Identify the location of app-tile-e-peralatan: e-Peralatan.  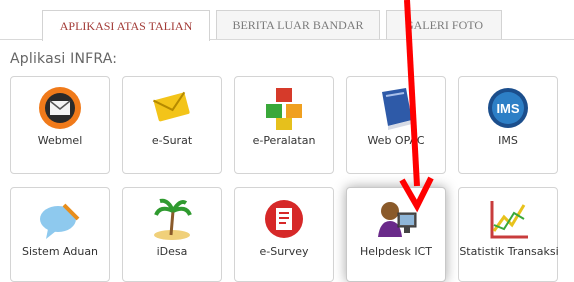
(284, 125).